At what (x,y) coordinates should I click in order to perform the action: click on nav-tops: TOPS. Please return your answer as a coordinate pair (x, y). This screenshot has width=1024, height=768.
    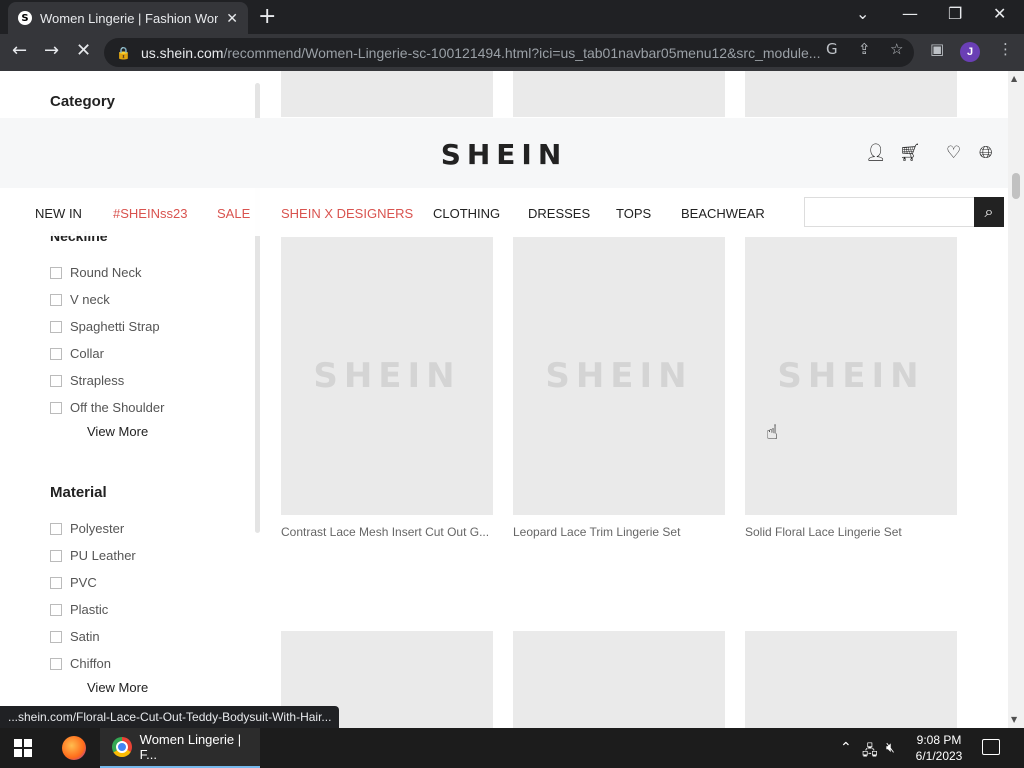
    Looking at the image, I should click on (633, 213).